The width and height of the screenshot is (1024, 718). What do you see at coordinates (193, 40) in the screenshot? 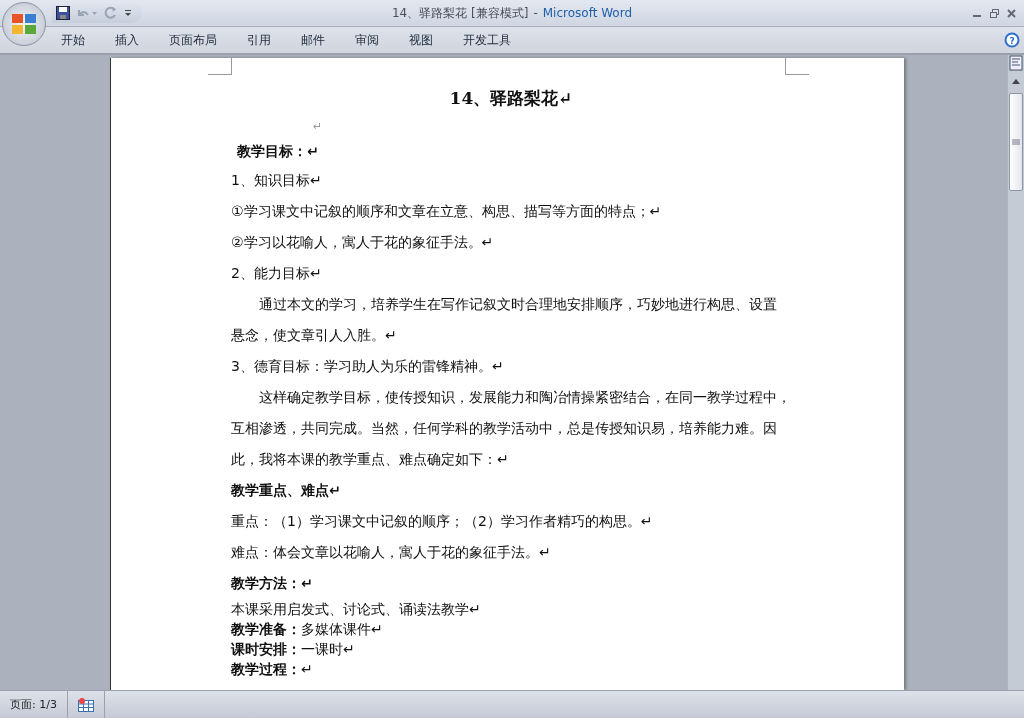
I see `ribbon-tab: 页面布局` at bounding box center [193, 40].